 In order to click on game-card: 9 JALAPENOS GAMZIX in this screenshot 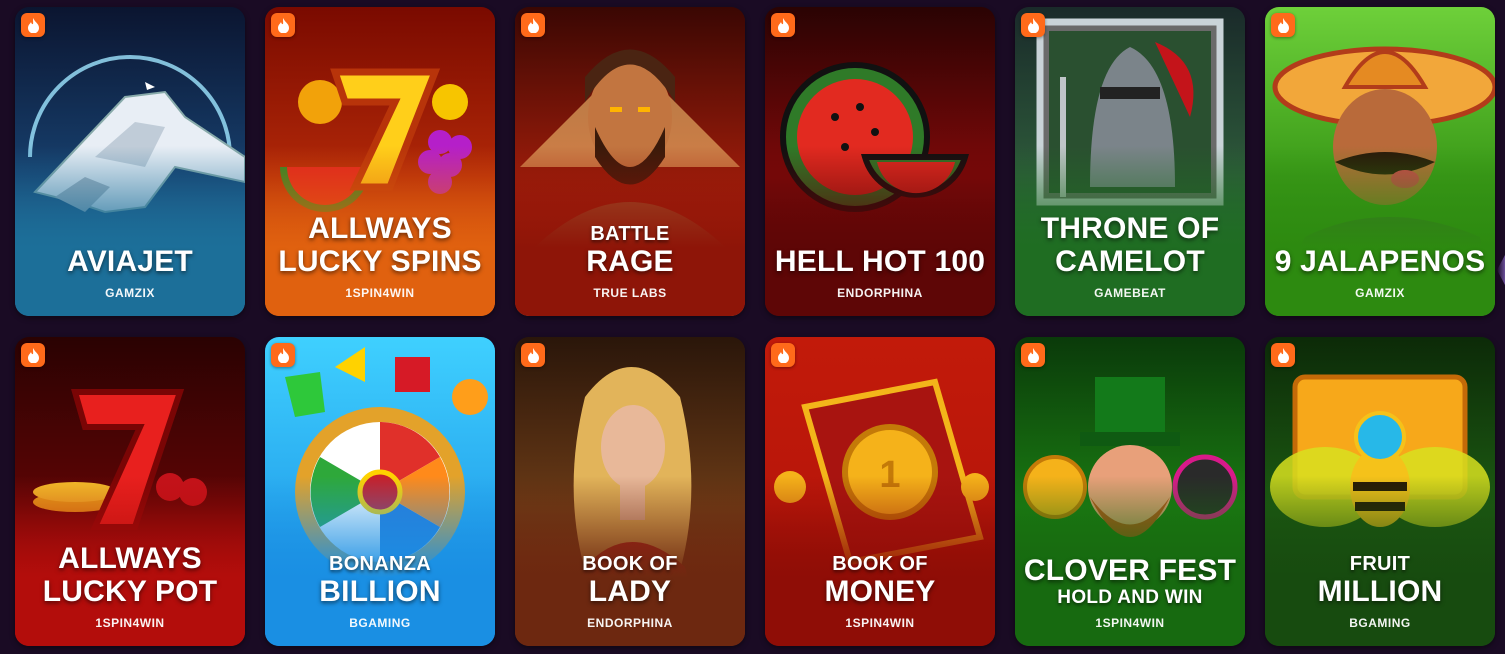, I will do `click(1380, 161)`.